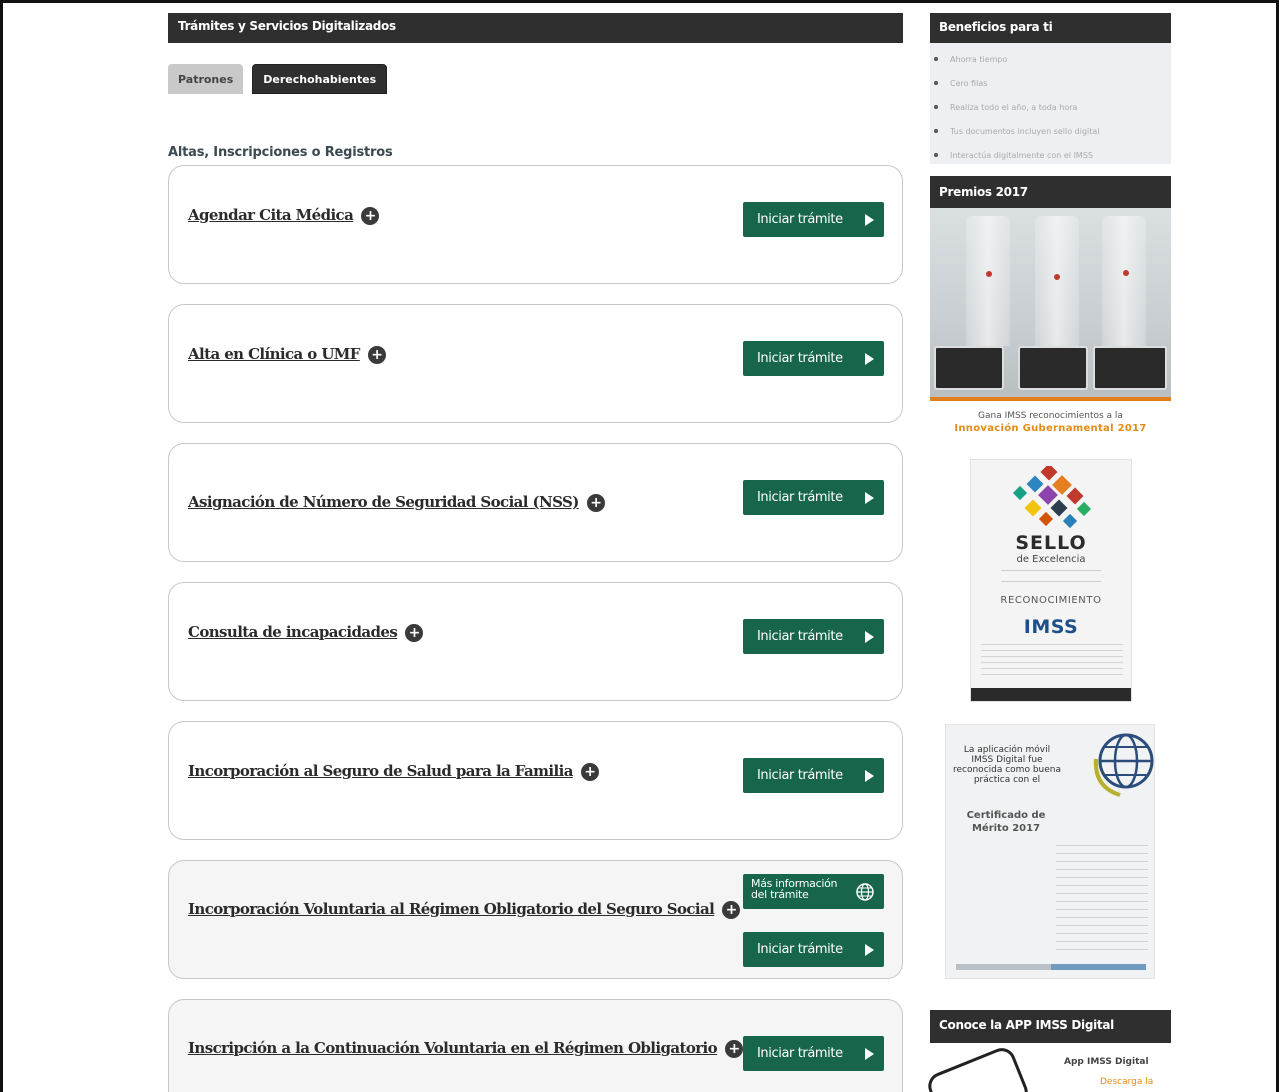 Image resolution: width=1279 pixels, height=1092 pixels. Describe the element at coordinates (1050, 1026) in the screenshot. I see `app-header: Conoce la APP IMSS Digital` at that location.